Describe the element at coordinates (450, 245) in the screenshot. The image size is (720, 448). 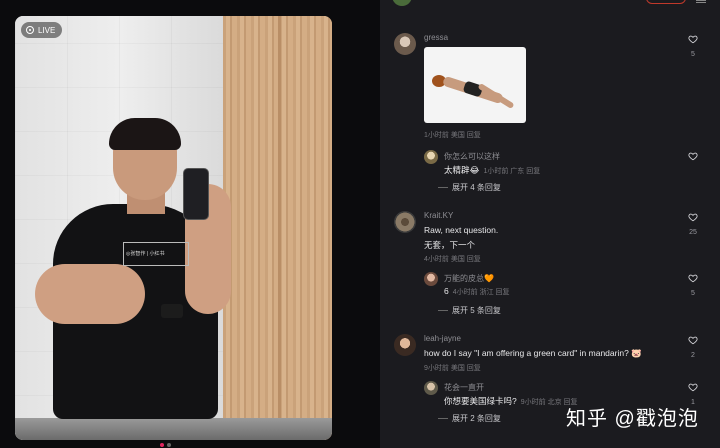
I see `comment-text-line2: 无套，下一个` at that location.